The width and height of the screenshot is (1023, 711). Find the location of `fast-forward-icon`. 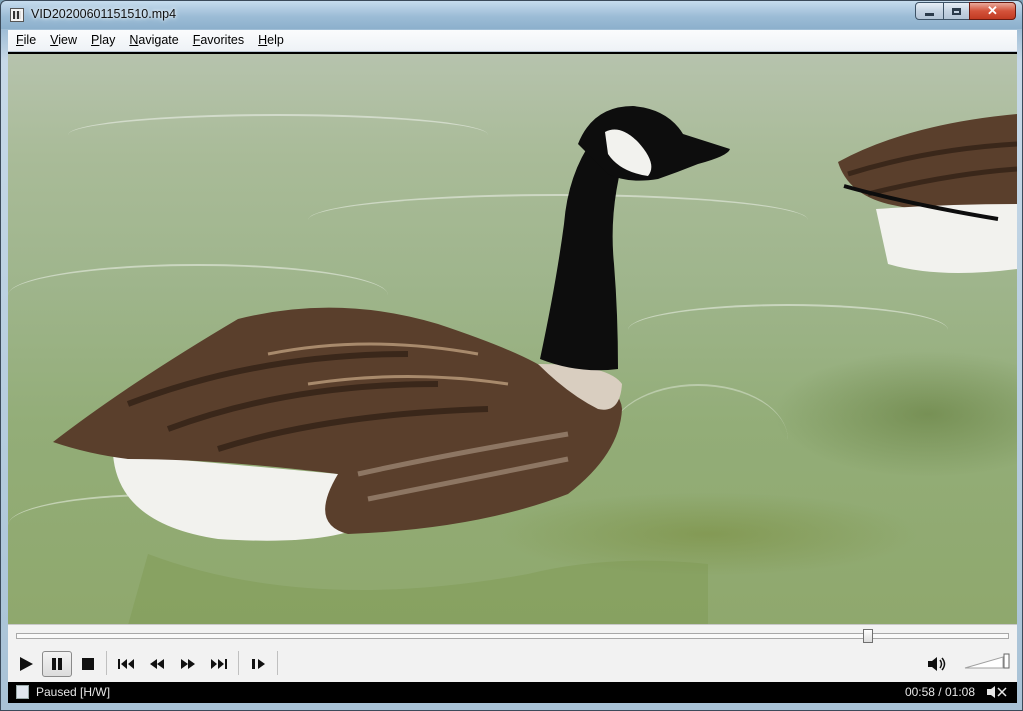

fast-forward-icon is located at coordinates (188, 664).